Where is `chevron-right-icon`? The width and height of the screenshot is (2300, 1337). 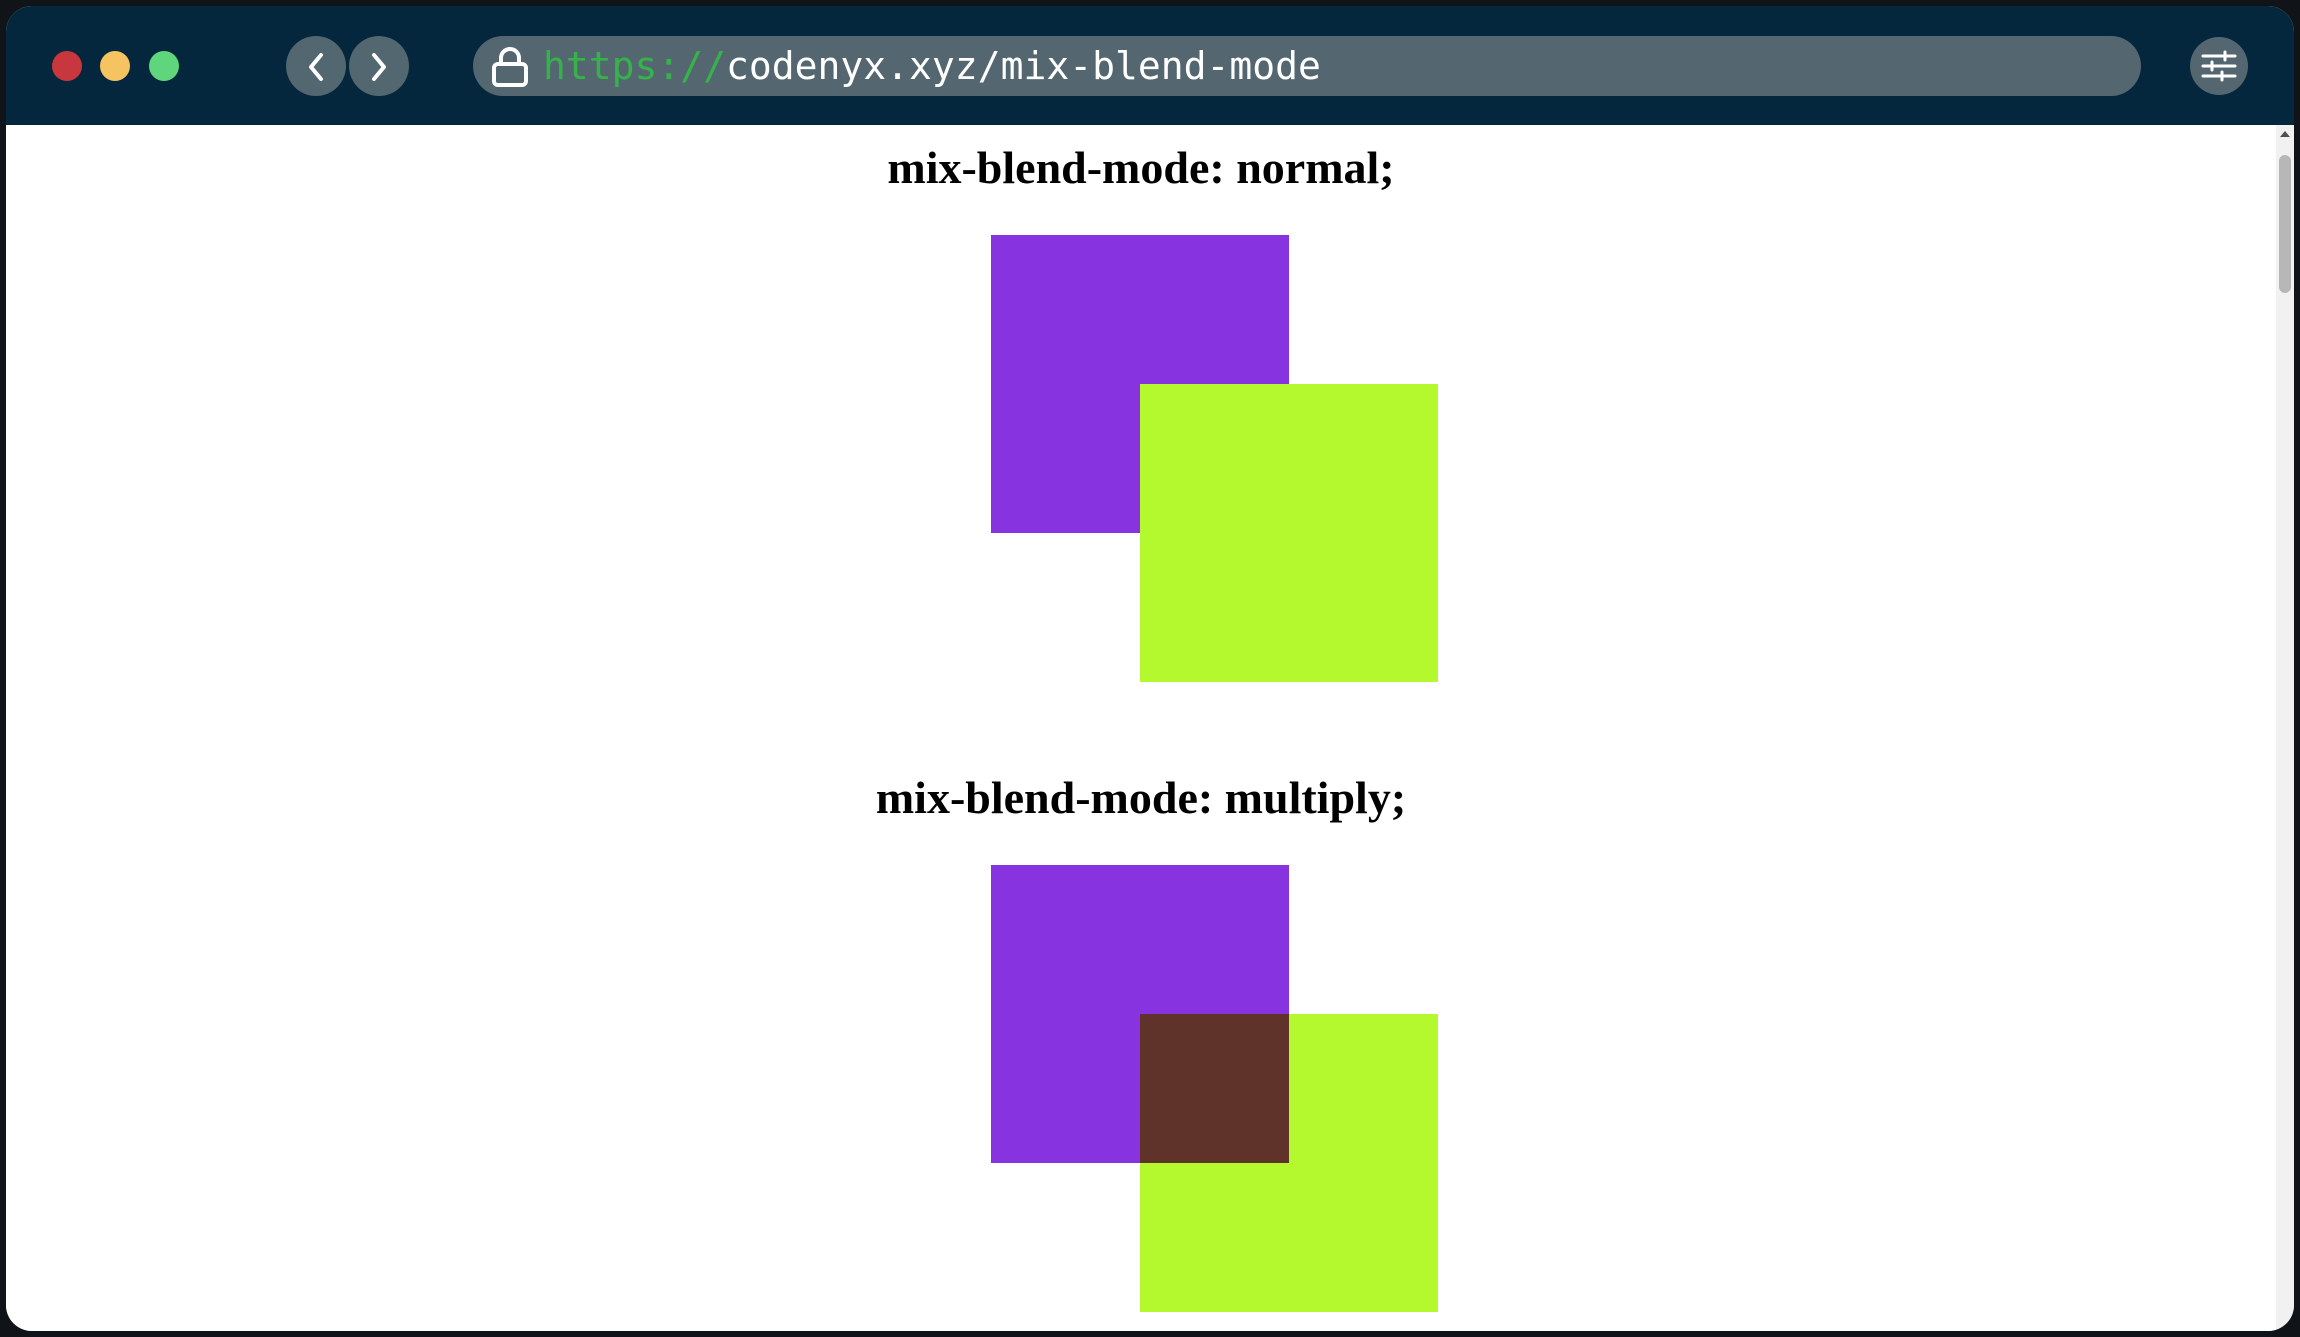 chevron-right-icon is located at coordinates (379, 67).